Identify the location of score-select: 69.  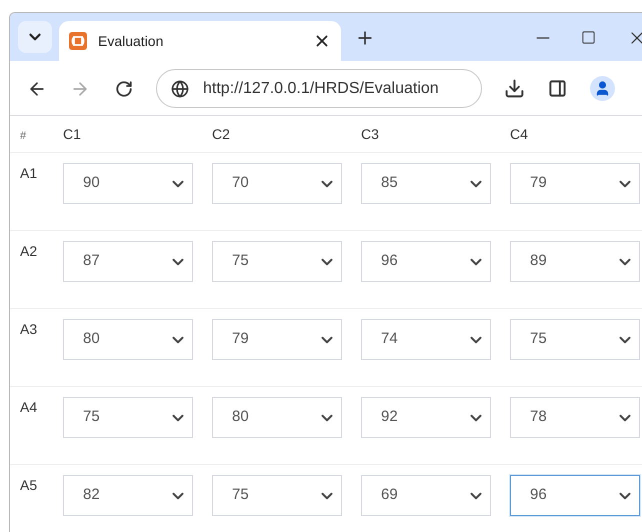
(426, 495).